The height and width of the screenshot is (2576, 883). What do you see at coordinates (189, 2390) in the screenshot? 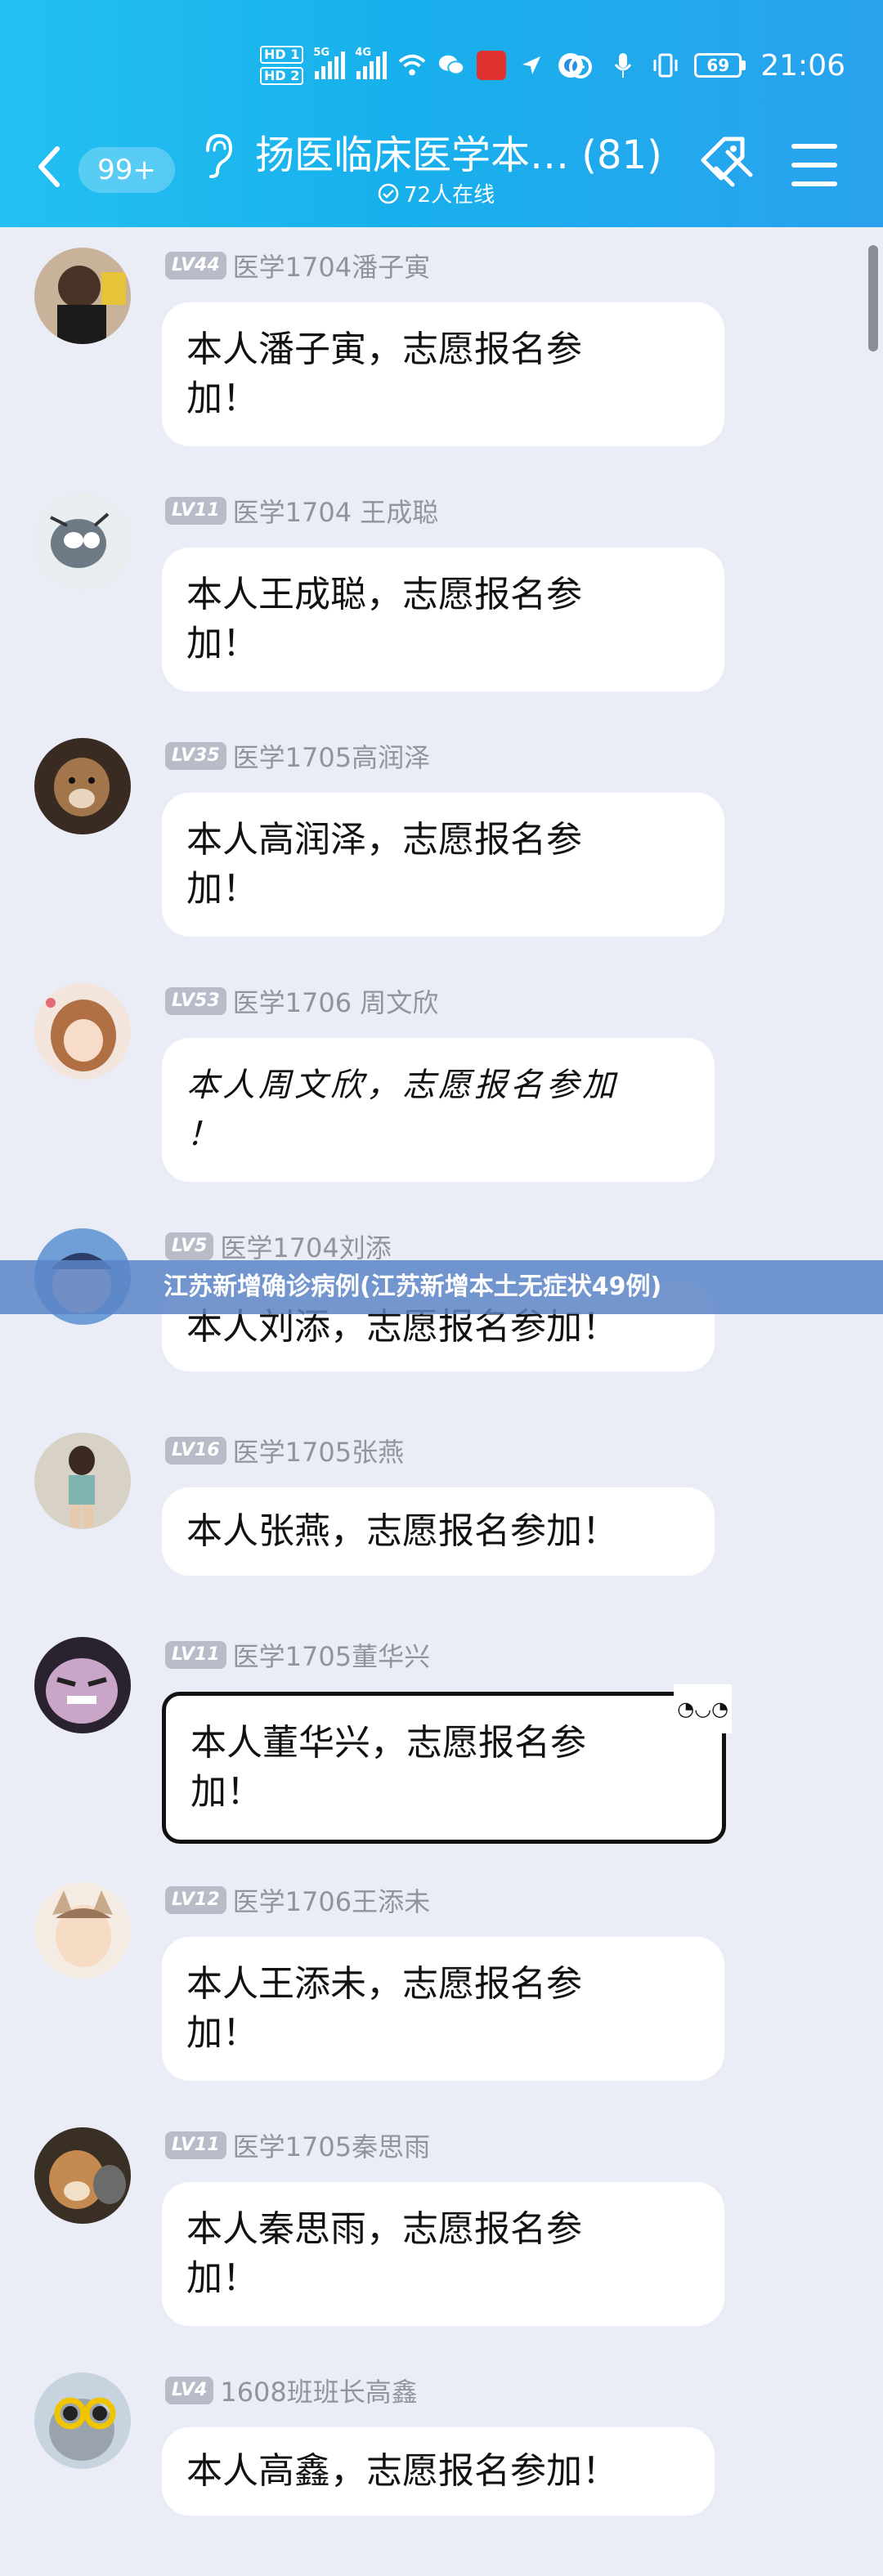
I see `level-badge: LV4` at bounding box center [189, 2390].